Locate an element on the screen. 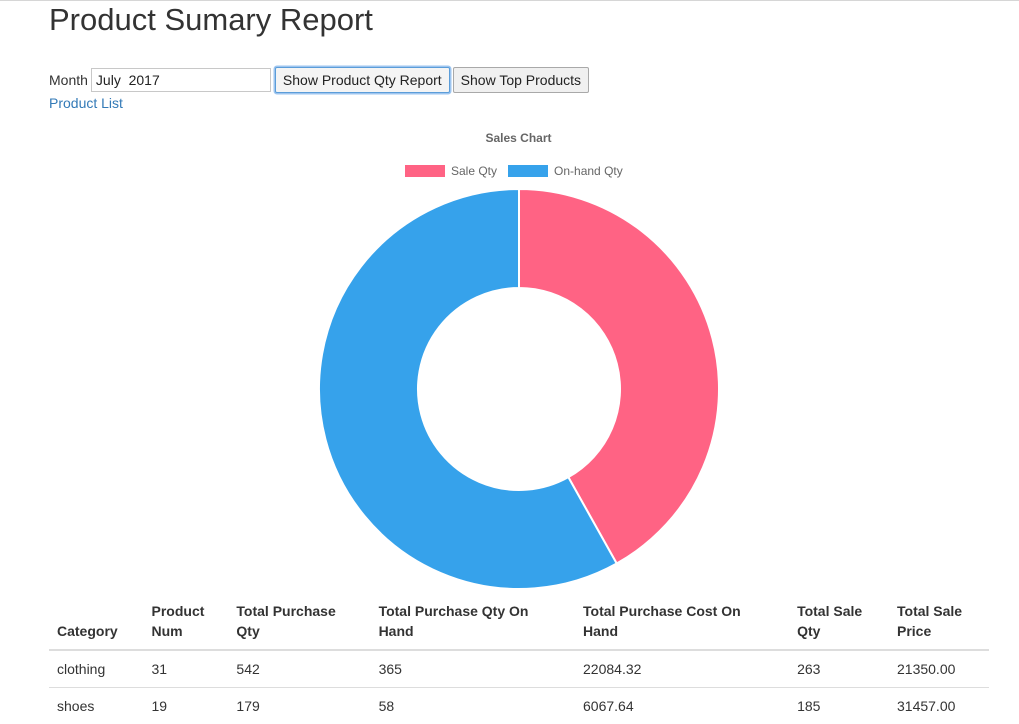 The width and height of the screenshot is (1019, 724). cell-category: shoes is located at coordinates (96, 706).